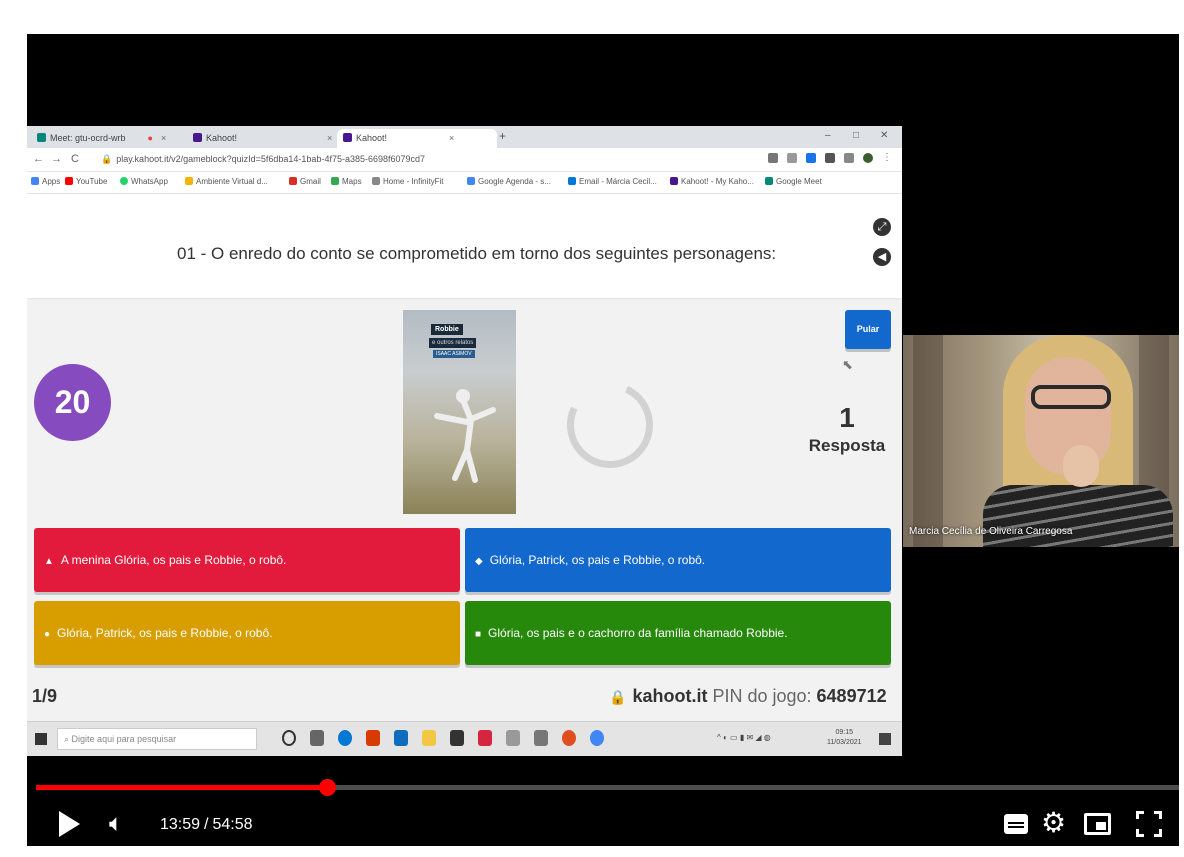 This screenshot has height=857, width=1184. What do you see at coordinates (72, 402) in the screenshot?
I see `countdown-timer: 20` at bounding box center [72, 402].